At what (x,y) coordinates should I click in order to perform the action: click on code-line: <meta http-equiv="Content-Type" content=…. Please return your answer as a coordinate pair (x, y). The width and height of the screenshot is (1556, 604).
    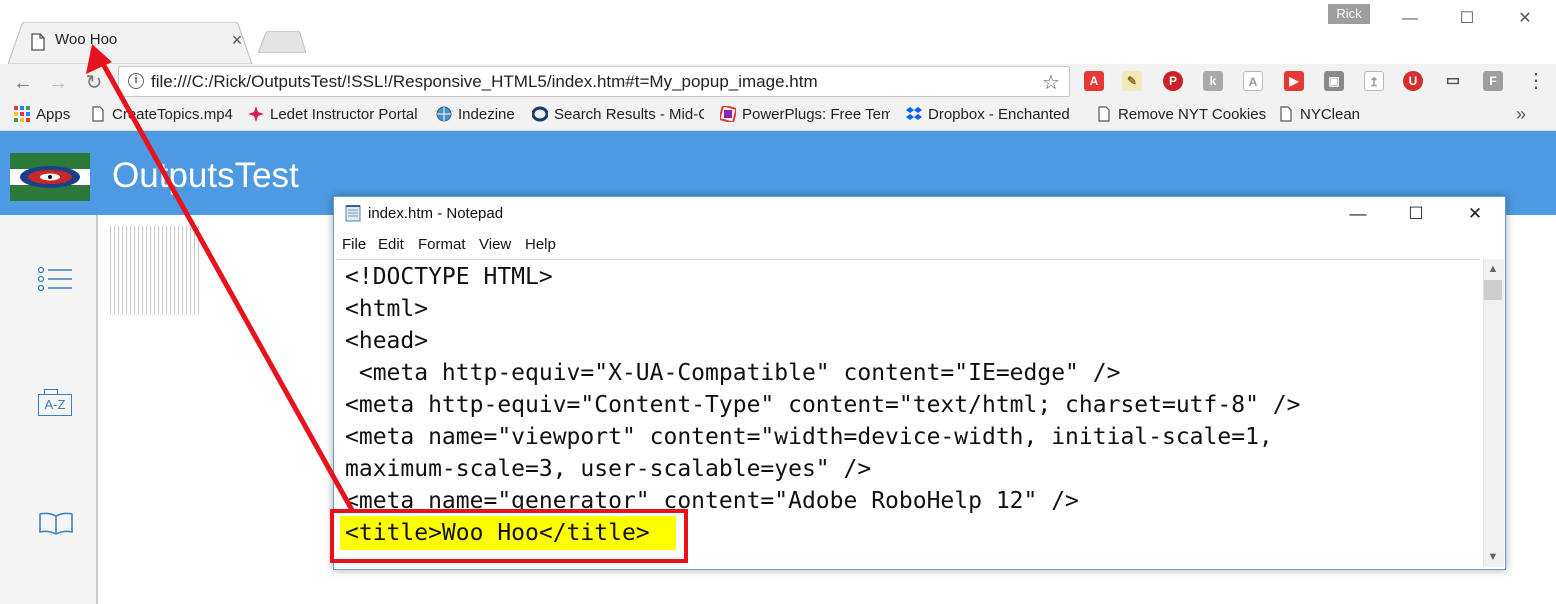
    Looking at the image, I should click on (823, 405).